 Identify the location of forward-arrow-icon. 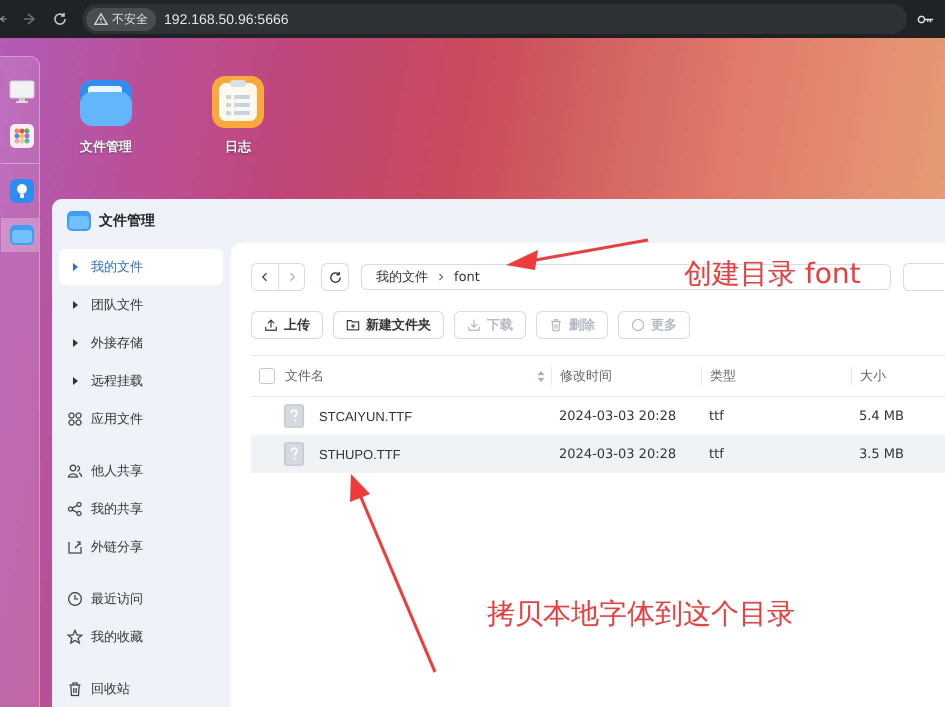
(30, 19).